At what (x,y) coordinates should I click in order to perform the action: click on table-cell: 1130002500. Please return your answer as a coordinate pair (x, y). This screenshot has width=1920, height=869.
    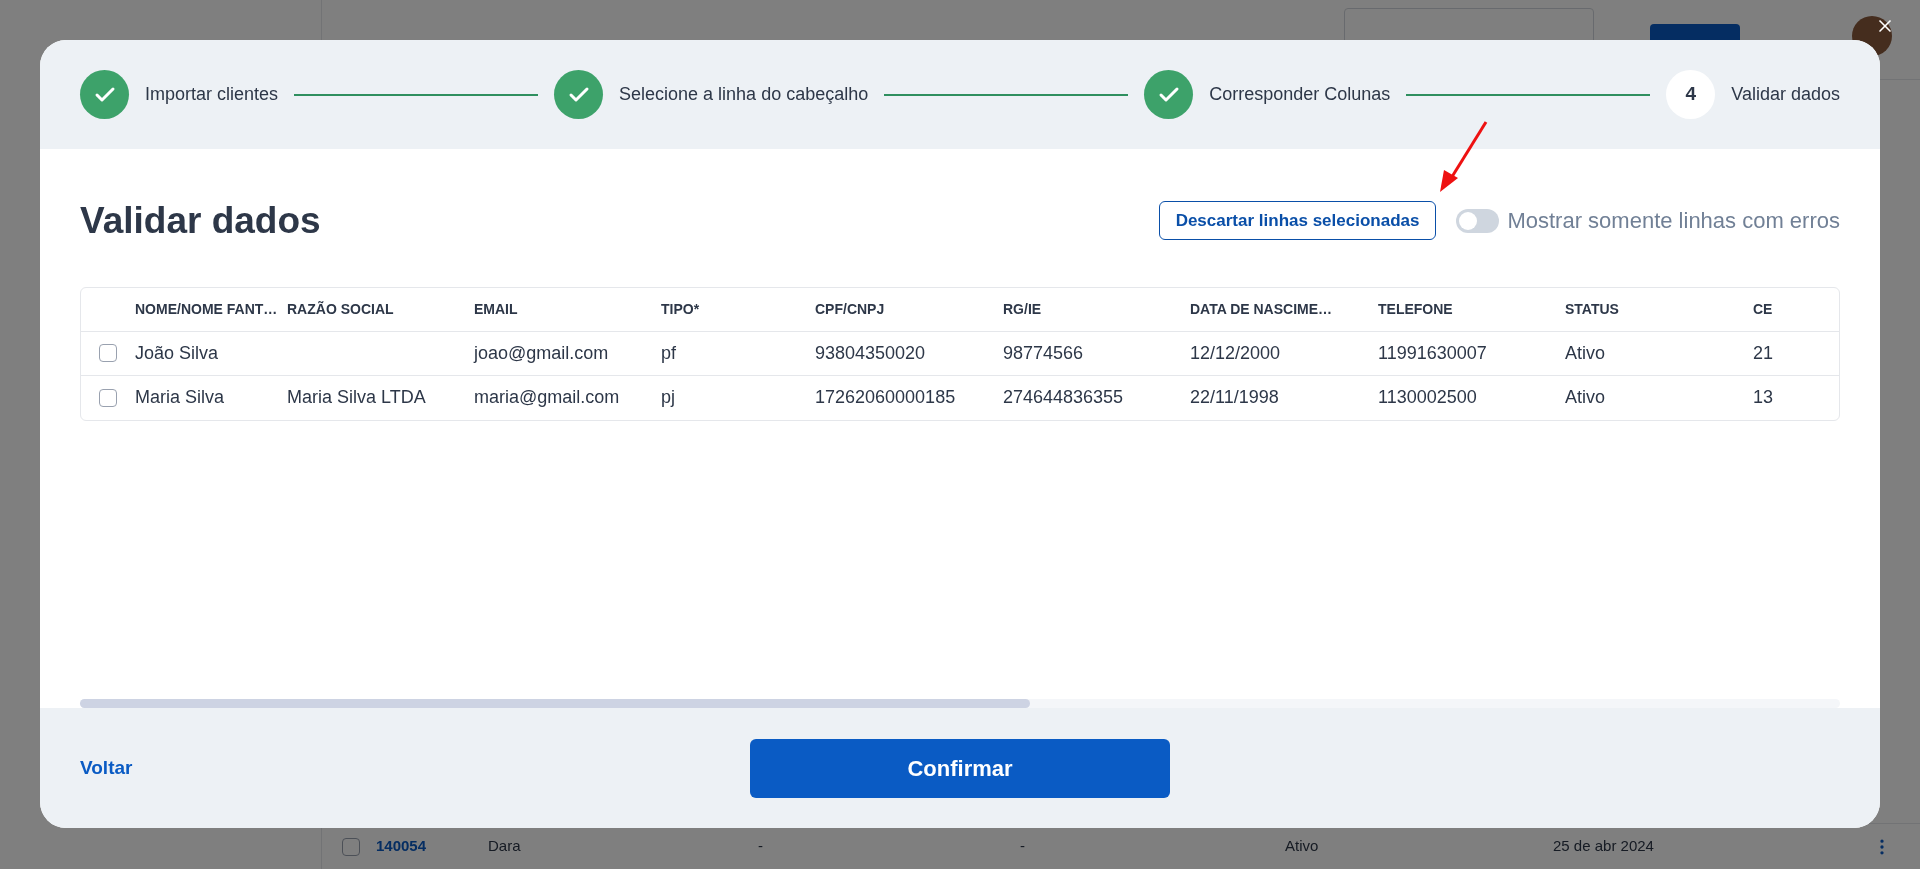
    Looking at the image, I should click on (1427, 397).